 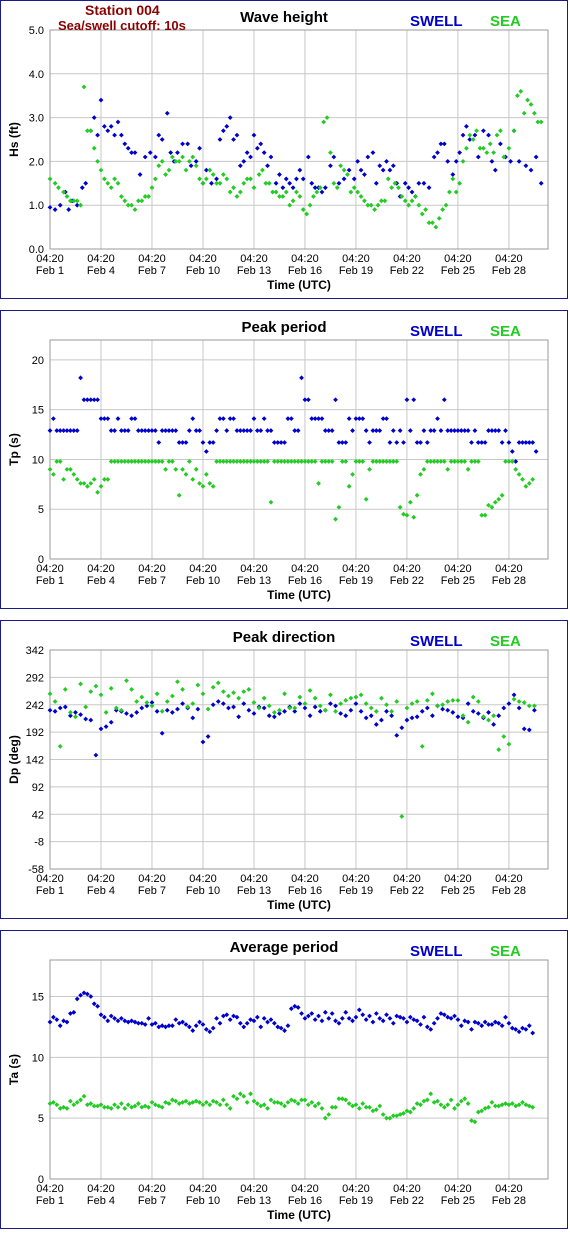 I want to click on y-tick-label: 1.0, so click(x=36, y=206).